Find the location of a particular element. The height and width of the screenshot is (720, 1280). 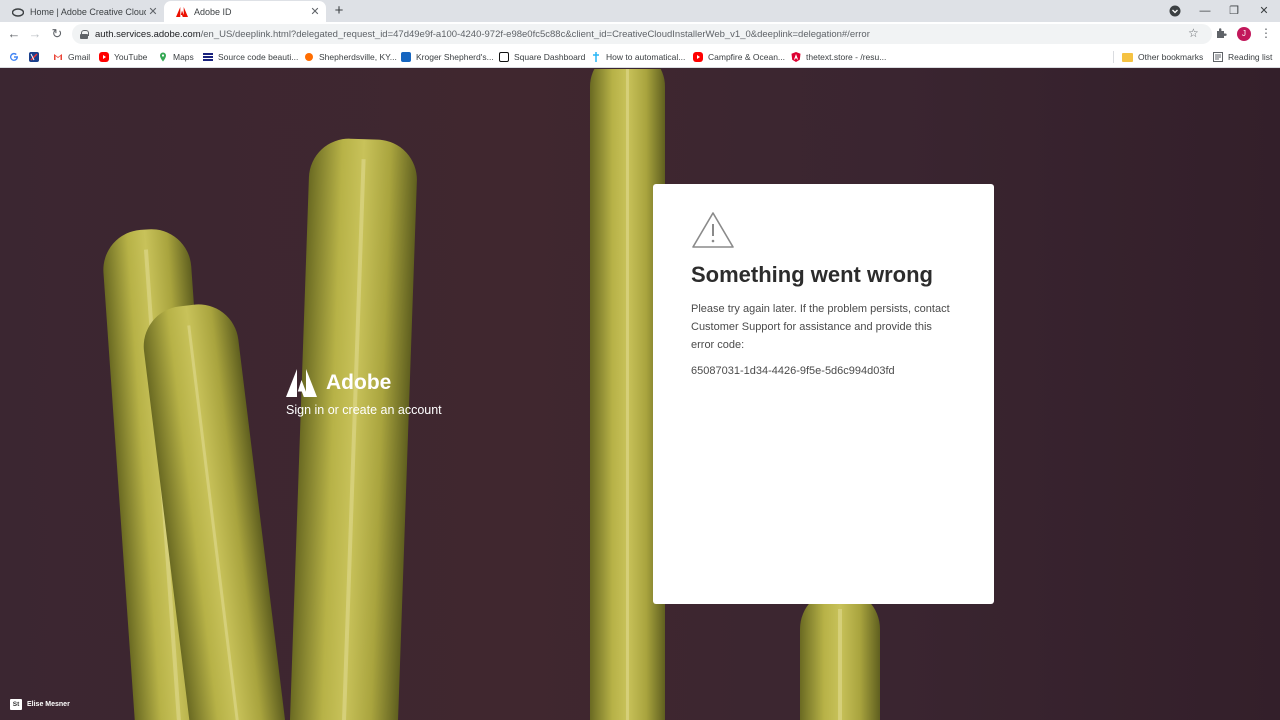

gmail-icon is located at coordinates (58, 57).